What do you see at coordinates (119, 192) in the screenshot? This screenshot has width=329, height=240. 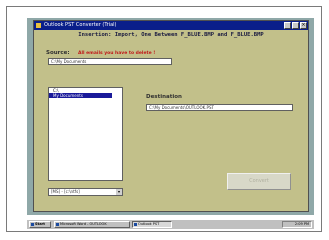 I see `chevron-down-icon: ▾` at bounding box center [119, 192].